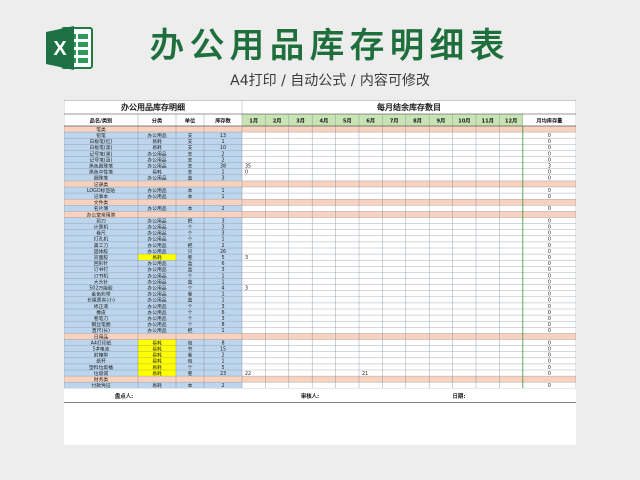  Describe the element at coordinates (101, 257) in the screenshot. I see `item-name: 双面胶` at that location.